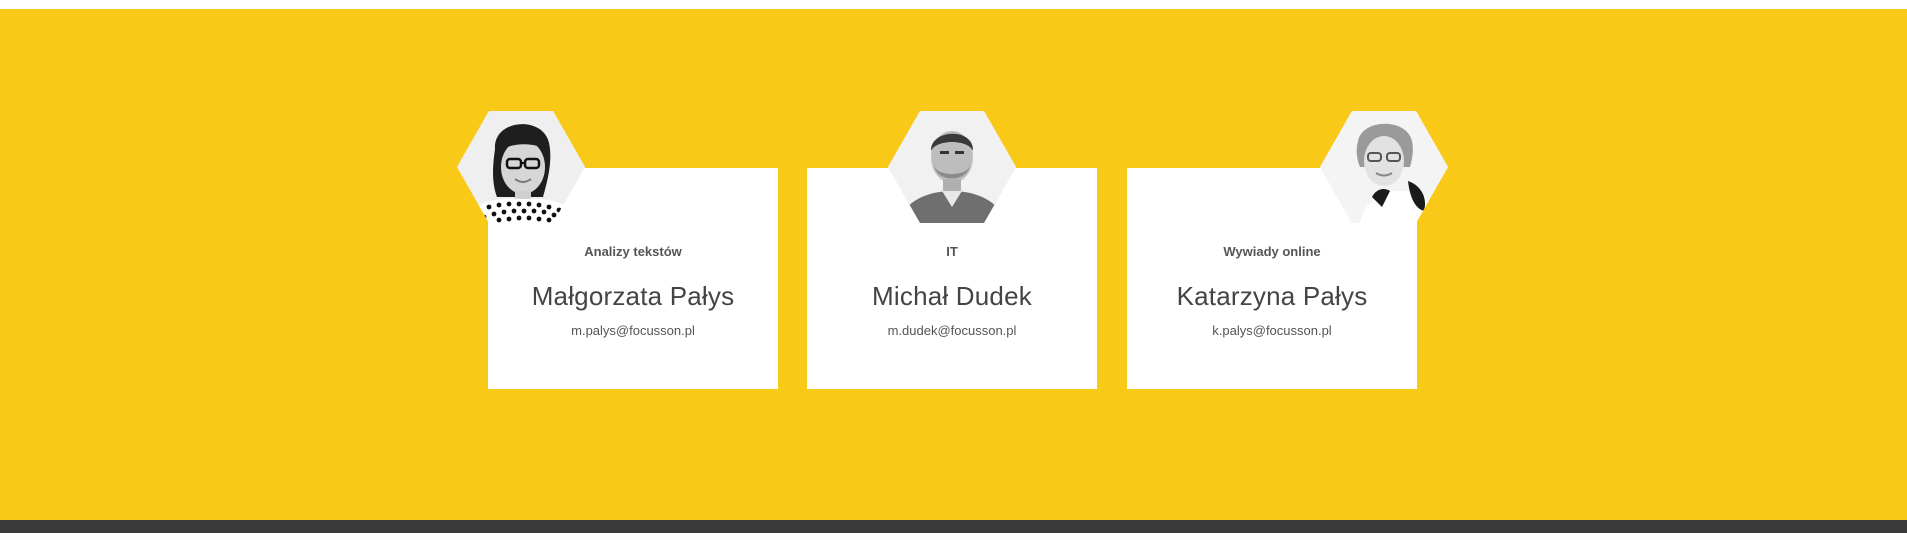 The width and height of the screenshot is (1907, 533). Describe the element at coordinates (953, 526) in the screenshot. I see `footer-bar` at that location.